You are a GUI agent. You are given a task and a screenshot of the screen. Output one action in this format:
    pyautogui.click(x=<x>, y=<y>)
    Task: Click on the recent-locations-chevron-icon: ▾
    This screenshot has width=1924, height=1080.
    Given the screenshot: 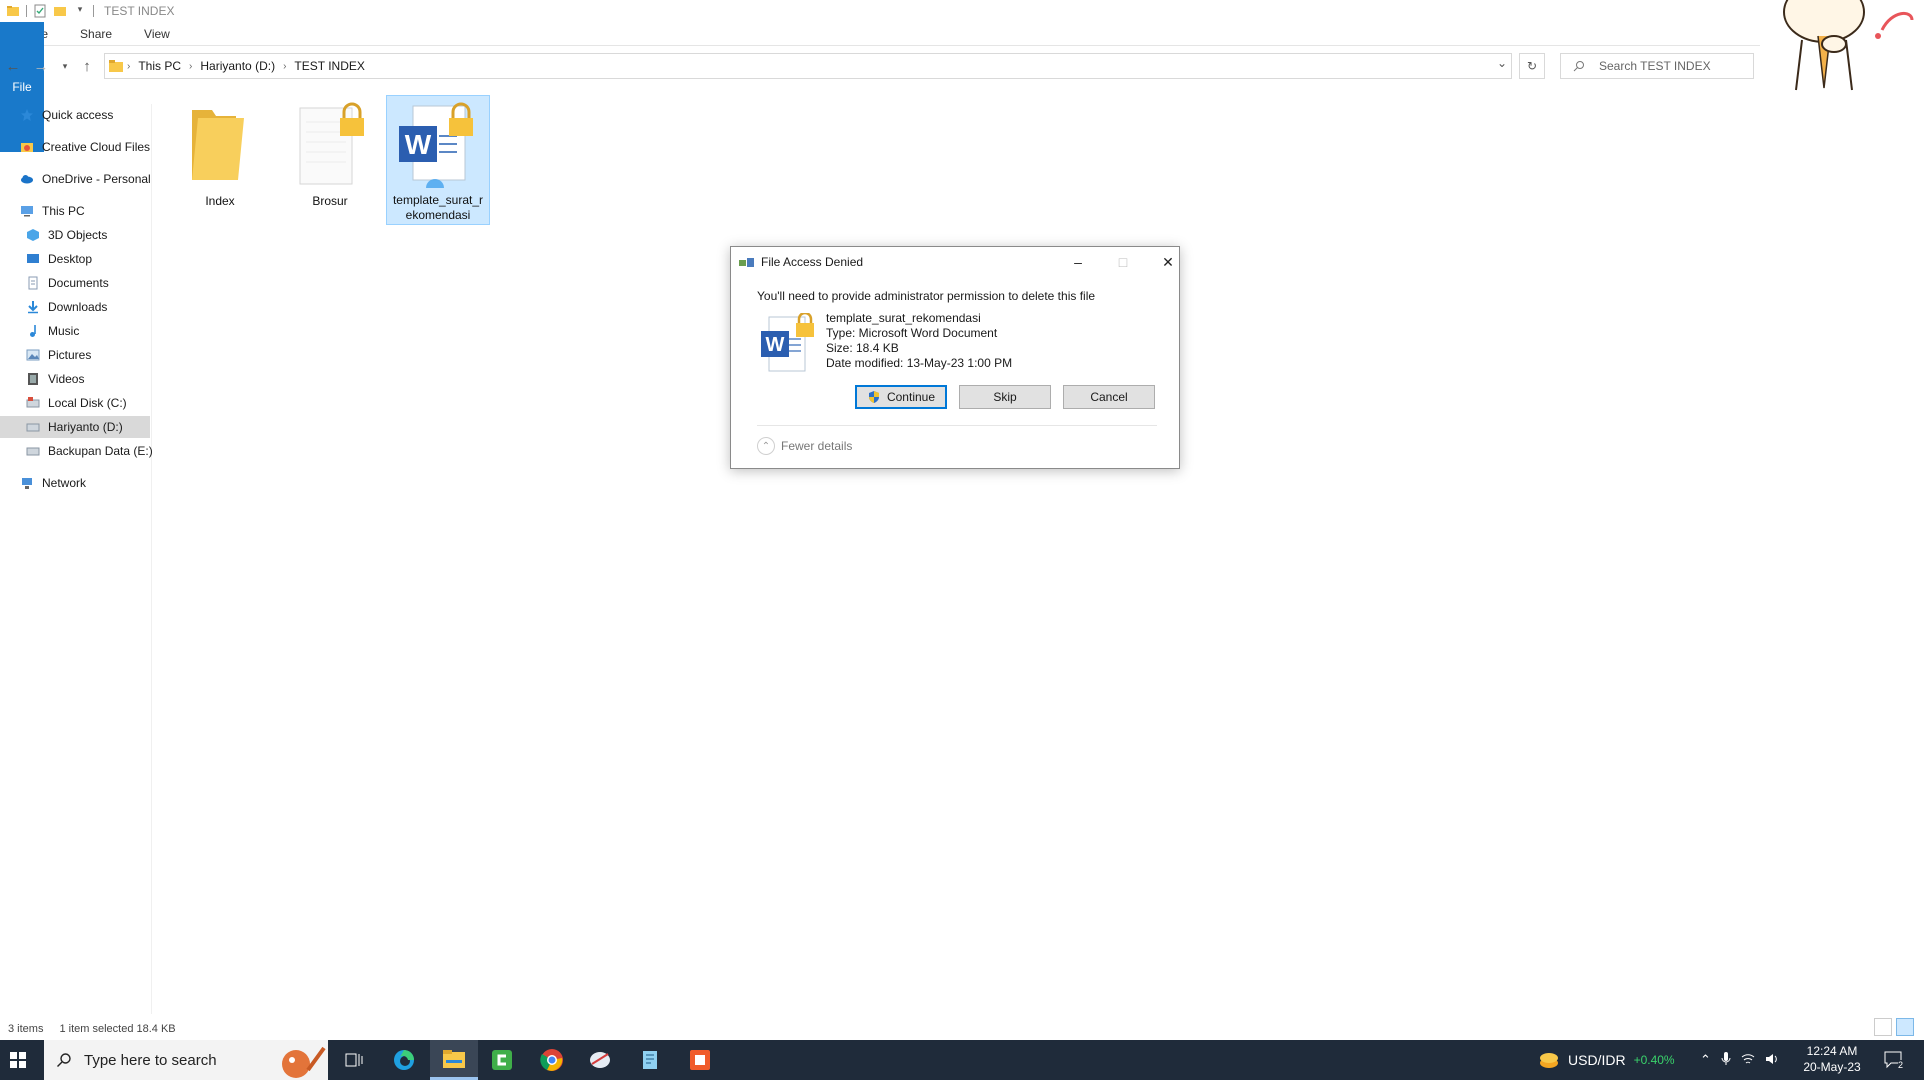 What is the action you would take?
    pyautogui.click(x=65, y=66)
    